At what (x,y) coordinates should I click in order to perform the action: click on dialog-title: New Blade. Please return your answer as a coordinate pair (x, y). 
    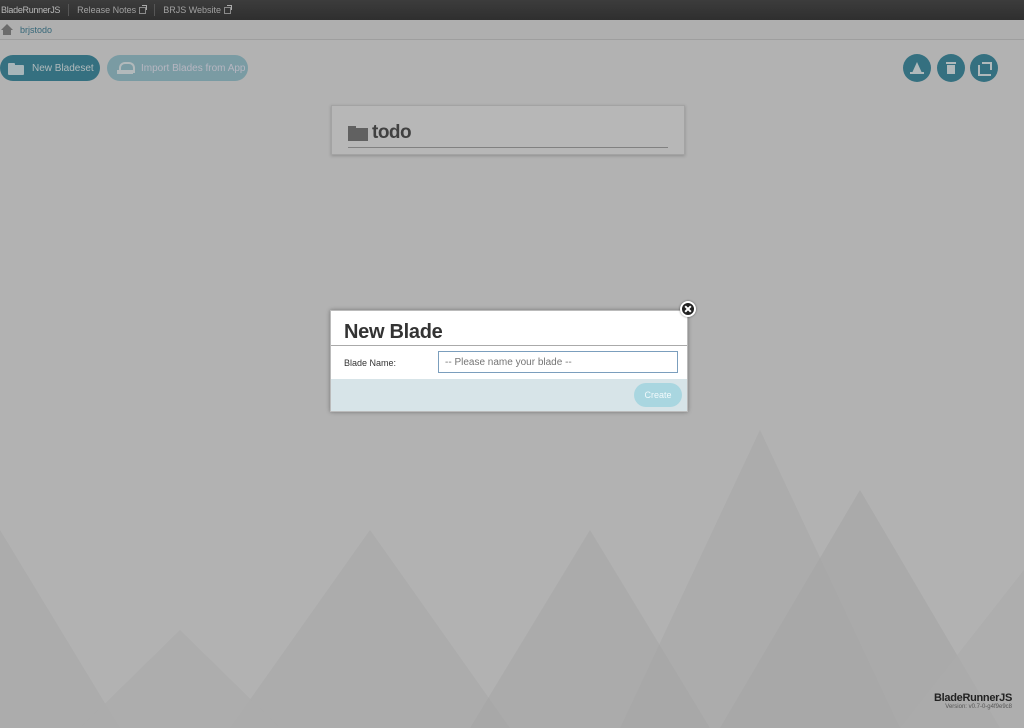
    Looking at the image, I should click on (393, 332).